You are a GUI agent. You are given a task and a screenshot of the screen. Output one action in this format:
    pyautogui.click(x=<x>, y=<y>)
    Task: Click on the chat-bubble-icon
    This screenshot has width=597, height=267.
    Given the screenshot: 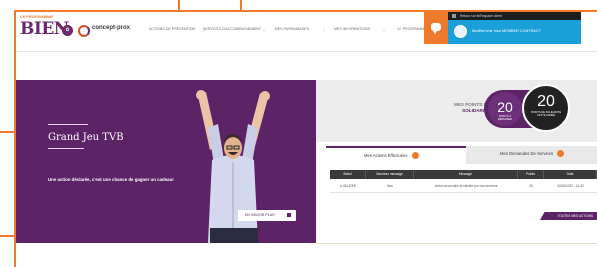 What is the action you would take?
    pyautogui.click(x=436, y=28)
    